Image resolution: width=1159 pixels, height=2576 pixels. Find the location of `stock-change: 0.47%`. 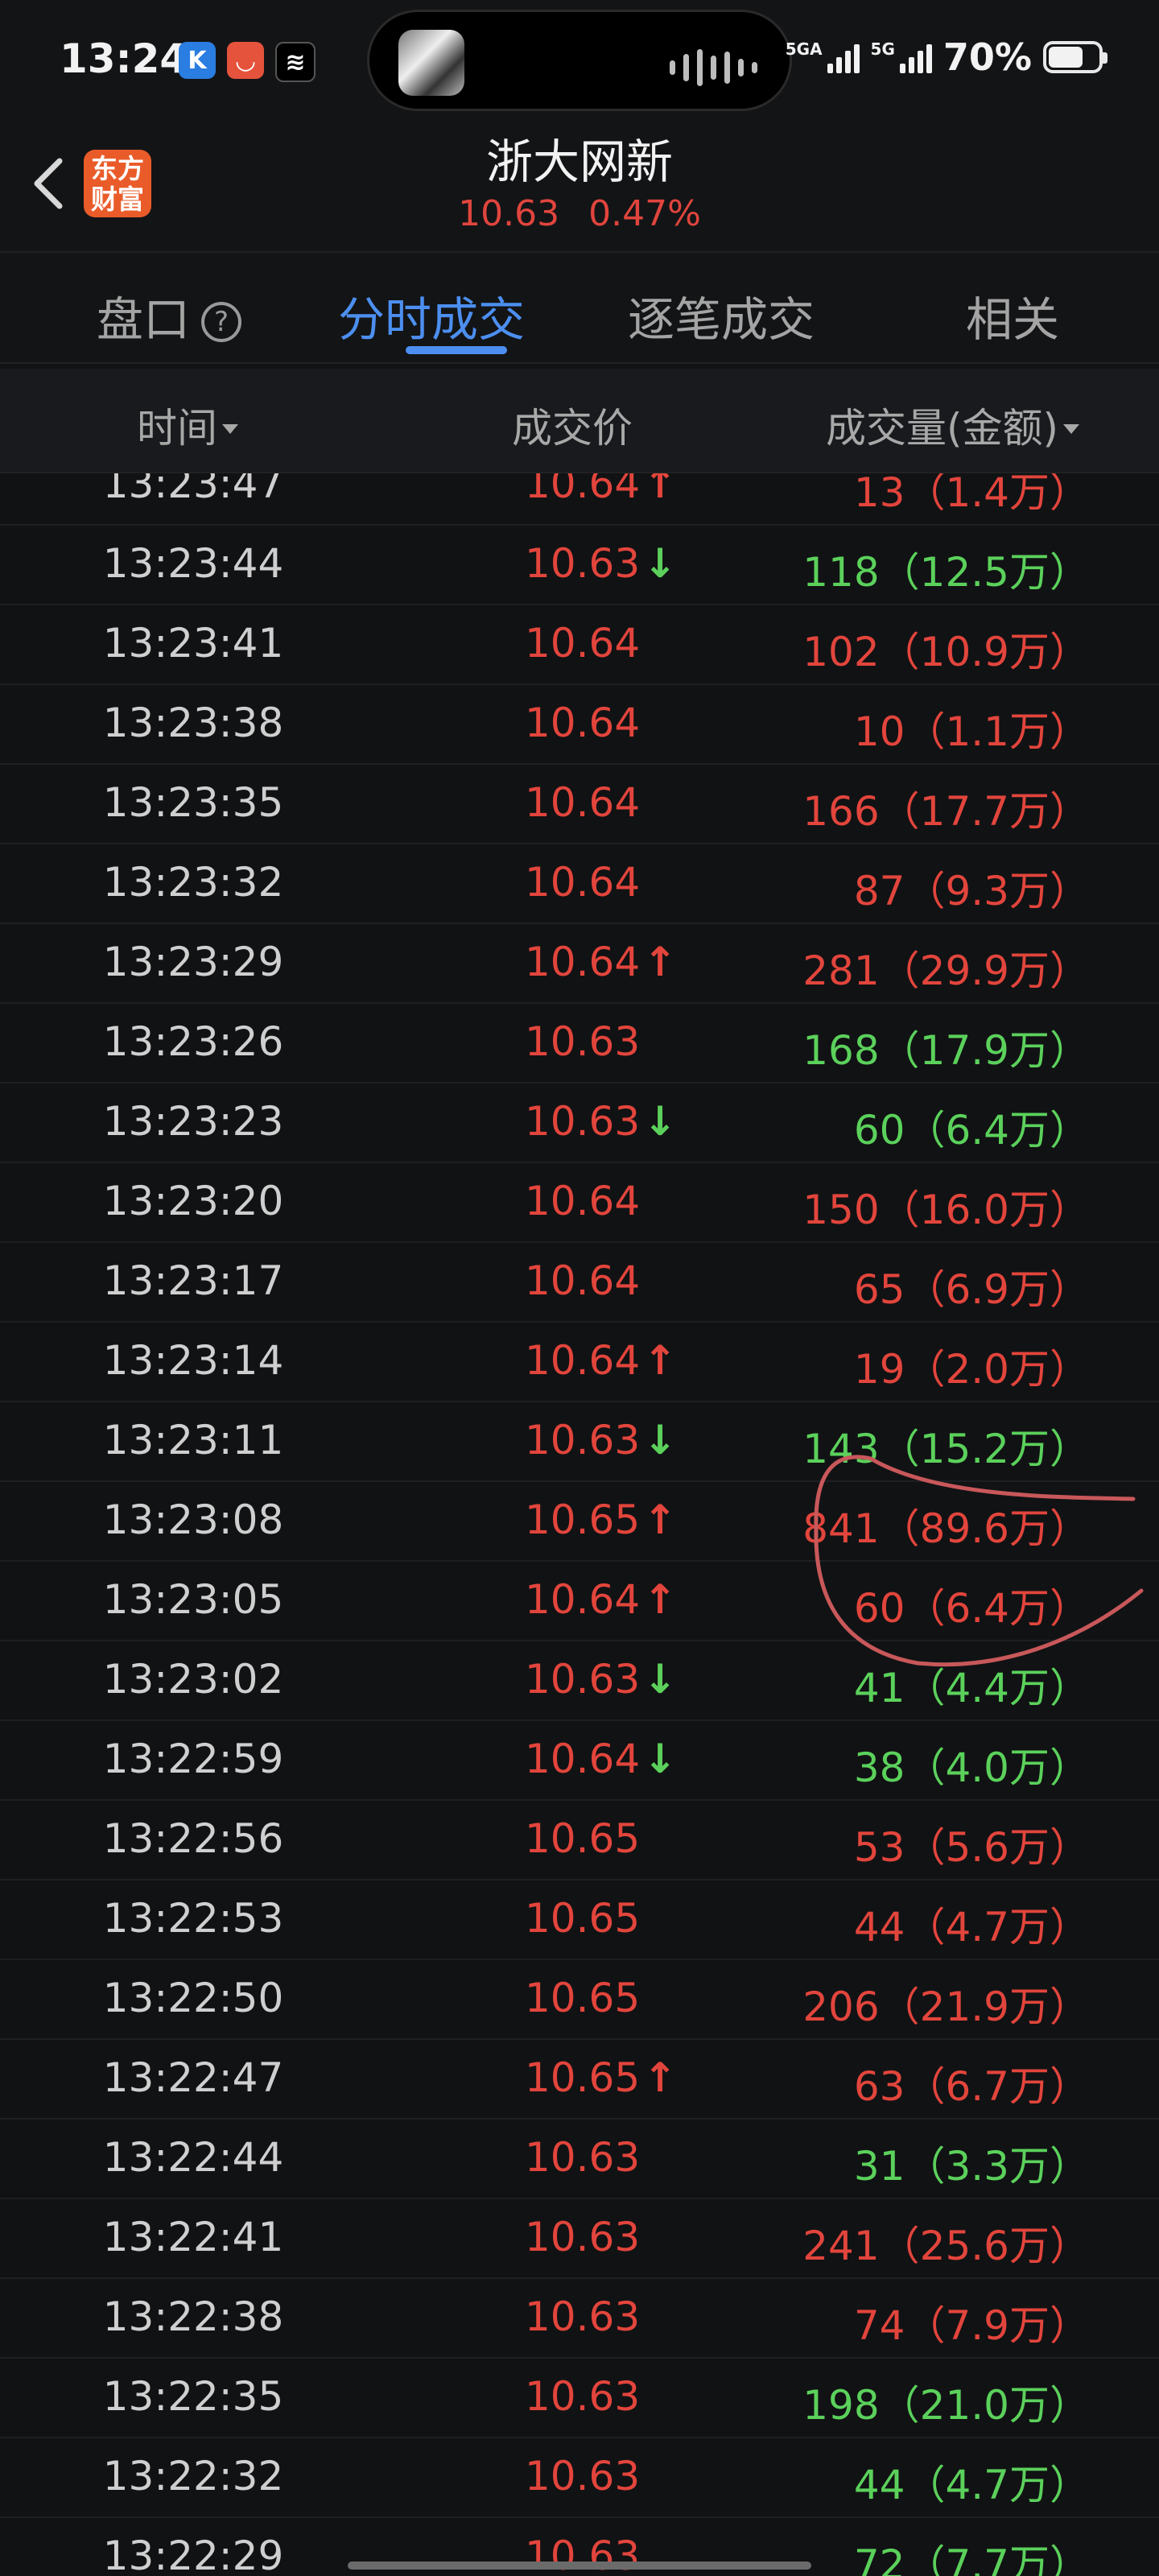

stock-change: 0.47% is located at coordinates (644, 213).